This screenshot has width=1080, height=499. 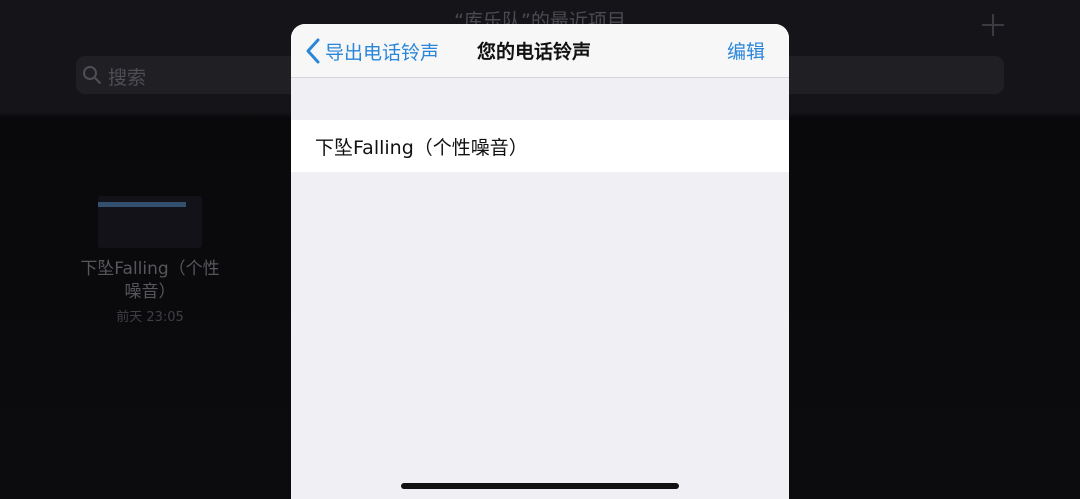 I want to click on search-placeholder: 搜索, so click(x=127, y=78).